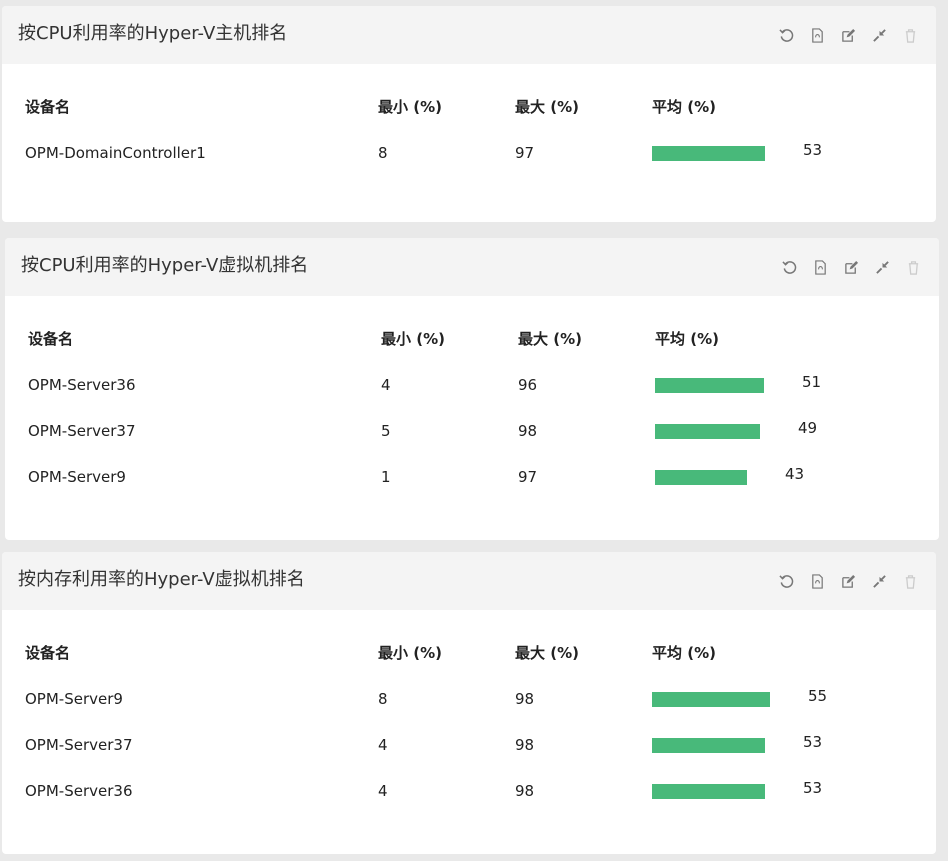  What do you see at coordinates (472, 431) in the screenshot?
I see `table-row: OPM-Server37 5 98 49` at bounding box center [472, 431].